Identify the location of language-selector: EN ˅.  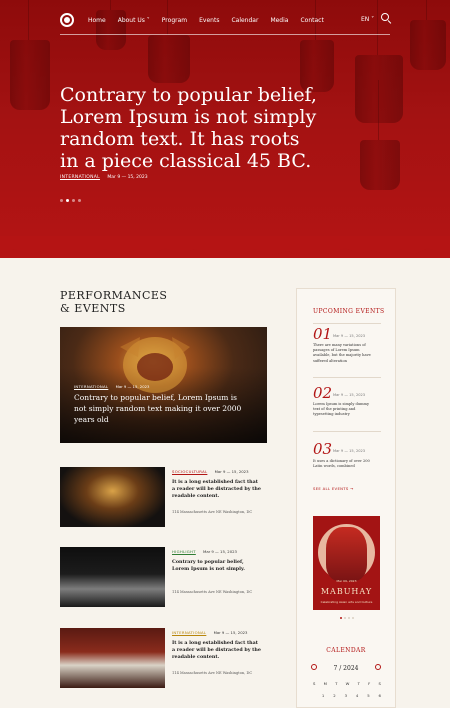
(367, 19).